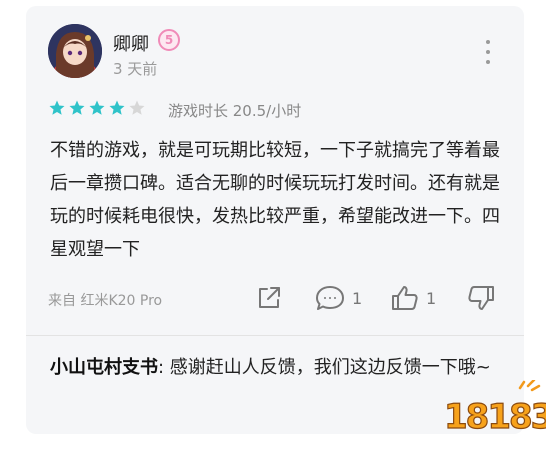 This screenshot has height=452, width=550. What do you see at coordinates (104, 367) in the screenshot?
I see `reply-author: 小山屯村支书` at bounding box center [104, 367].